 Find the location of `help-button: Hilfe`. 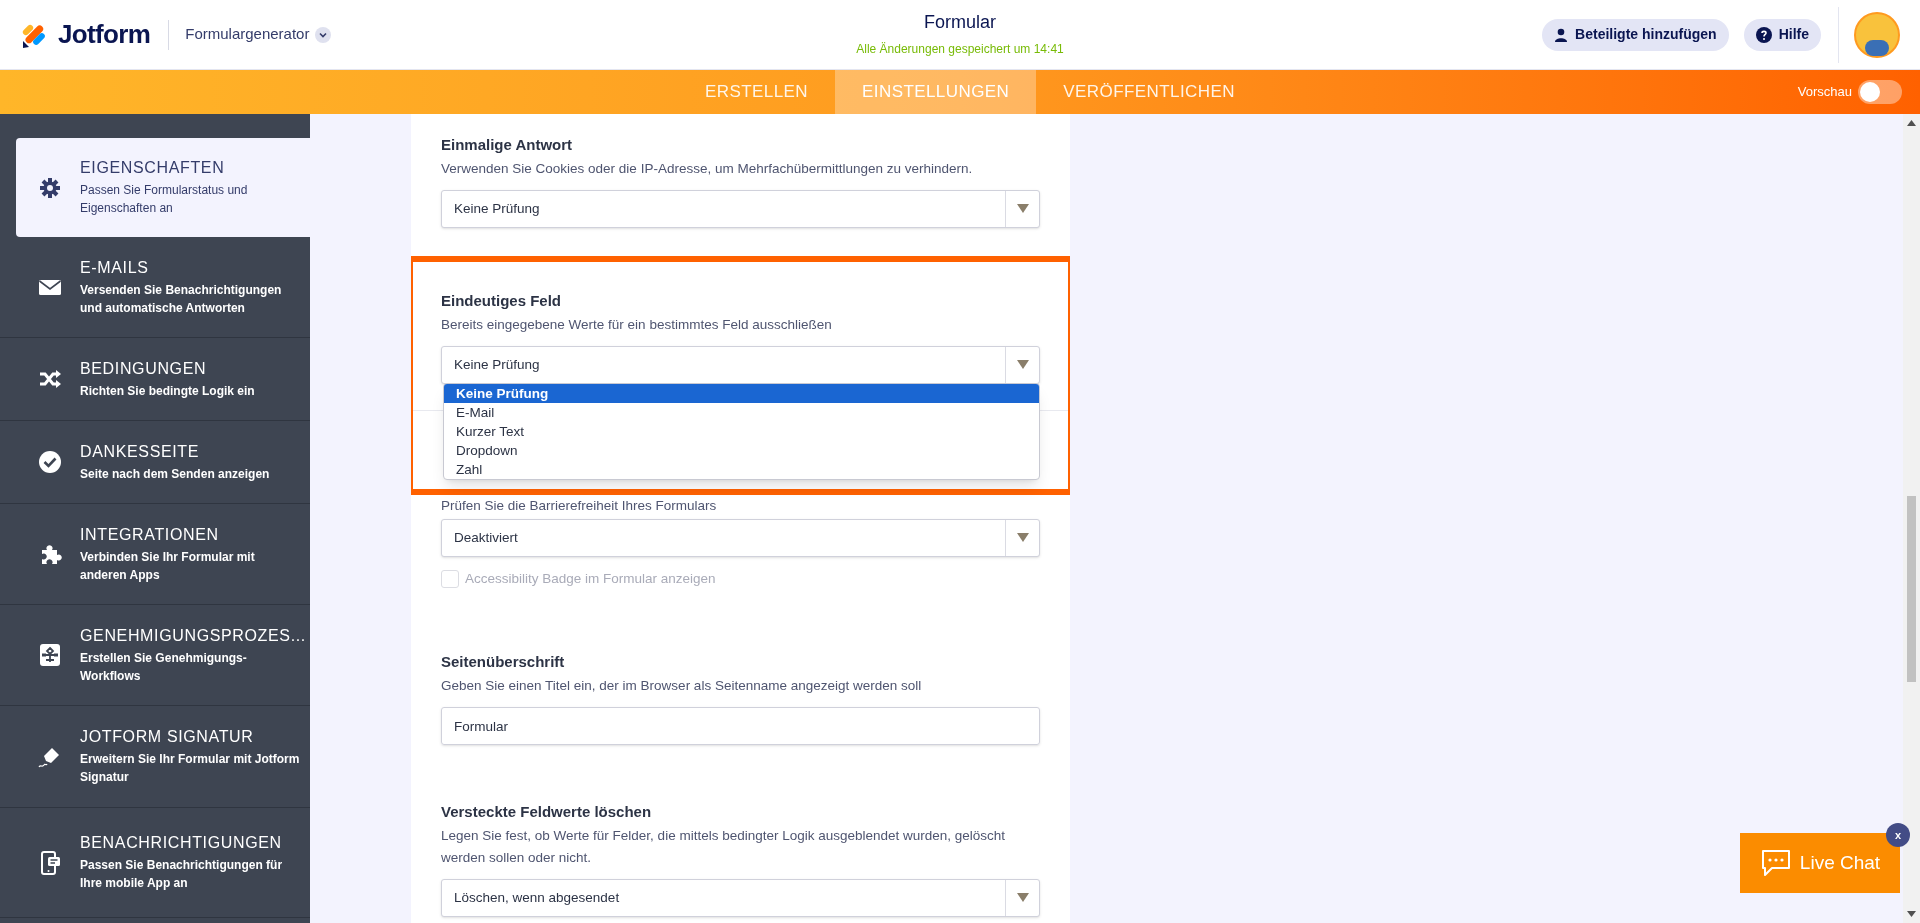

help-button: Hilfe is located at coordinates (1782, 34).